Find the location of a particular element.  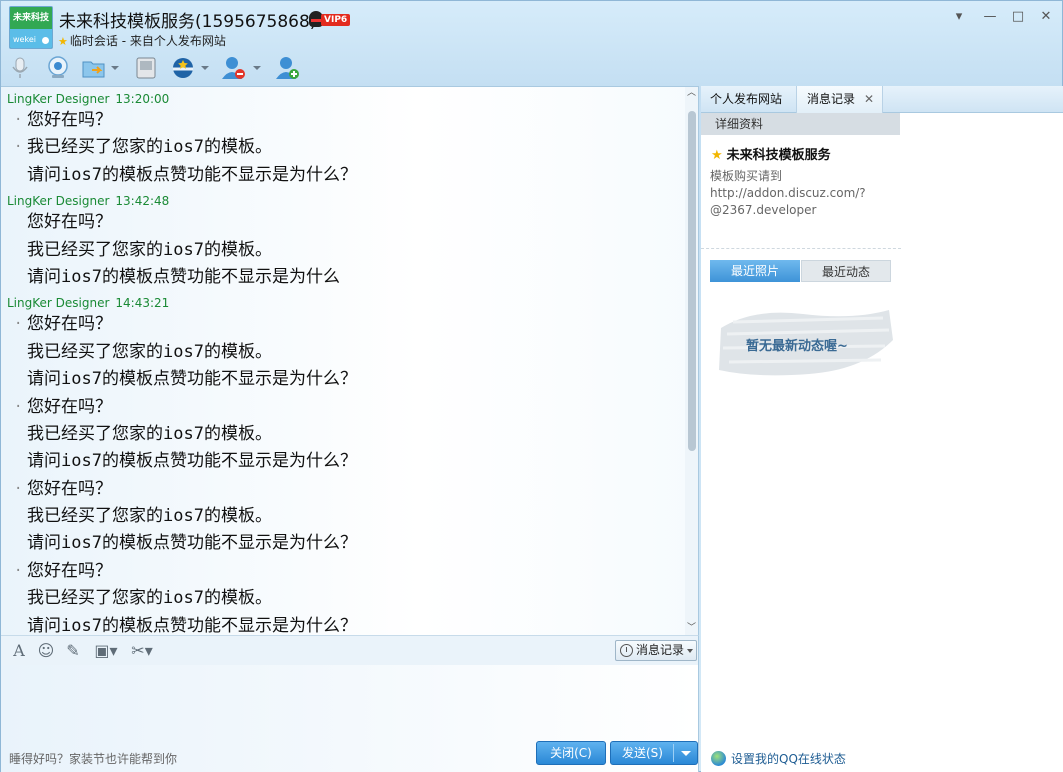

file-transfer-icon is located at coordinates (93, 69).